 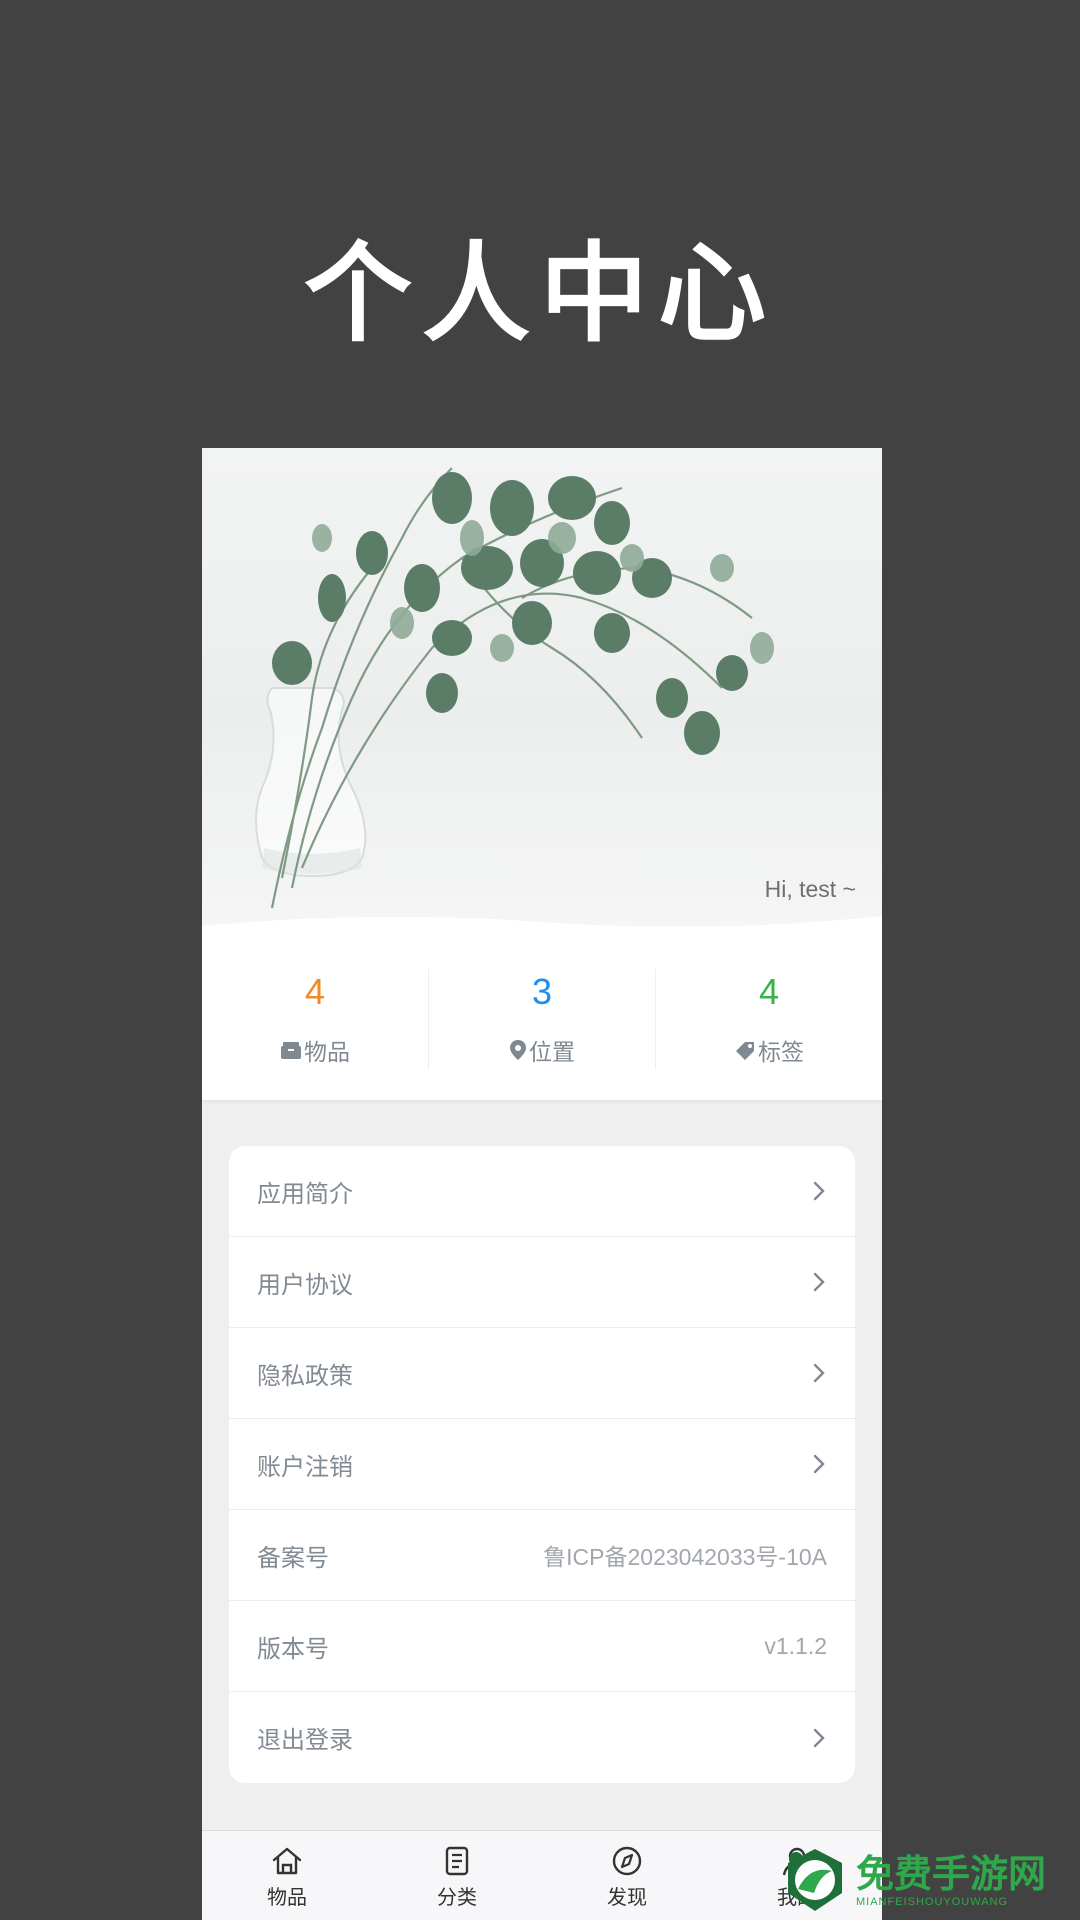 I want to click on menu-version: 版本号 v1.1.2, so click(x=542, y=1646).